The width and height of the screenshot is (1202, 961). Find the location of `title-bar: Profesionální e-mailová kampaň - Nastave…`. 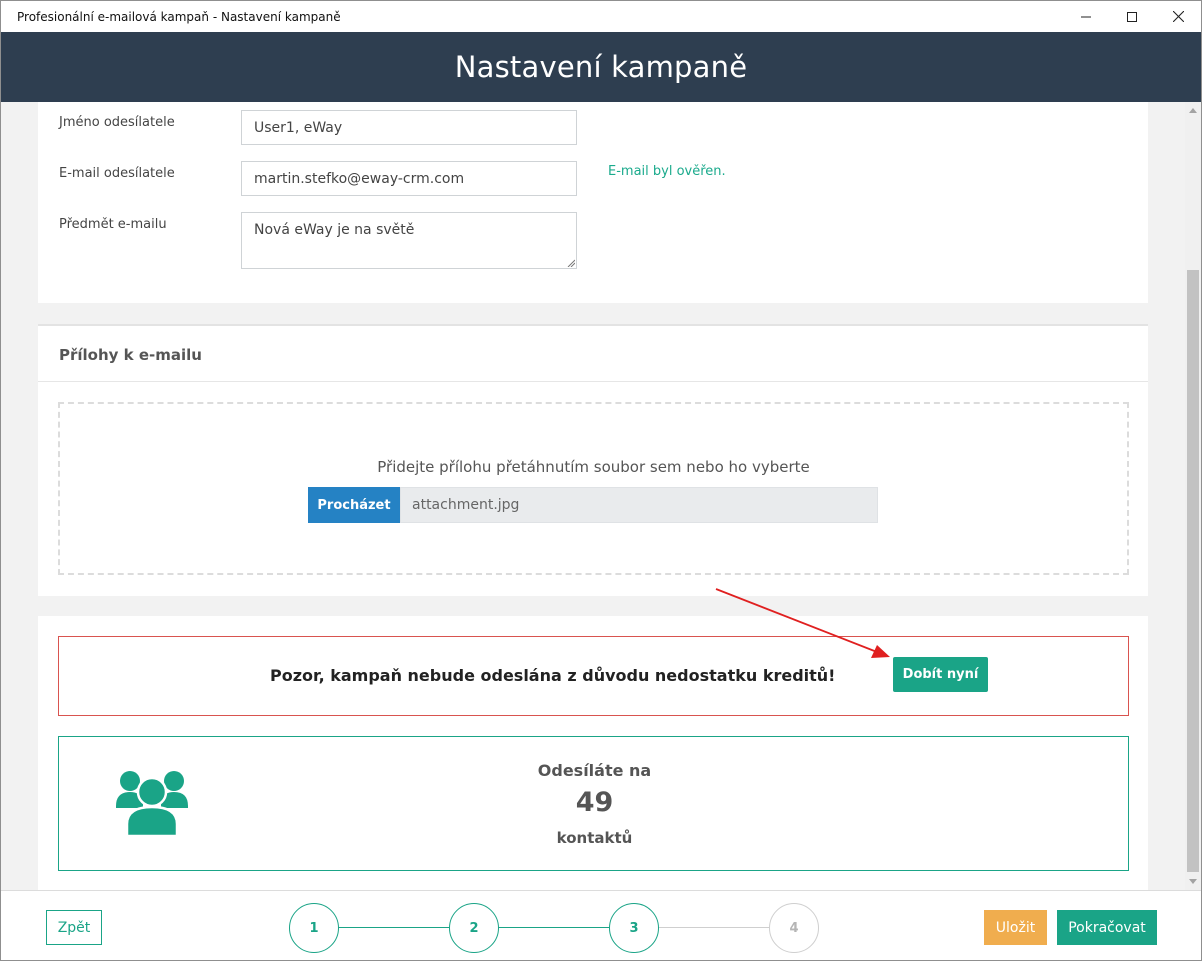

title-bar: Profesionální e-mailová kampaň - Nastave… is located at coordinates (601, 16).